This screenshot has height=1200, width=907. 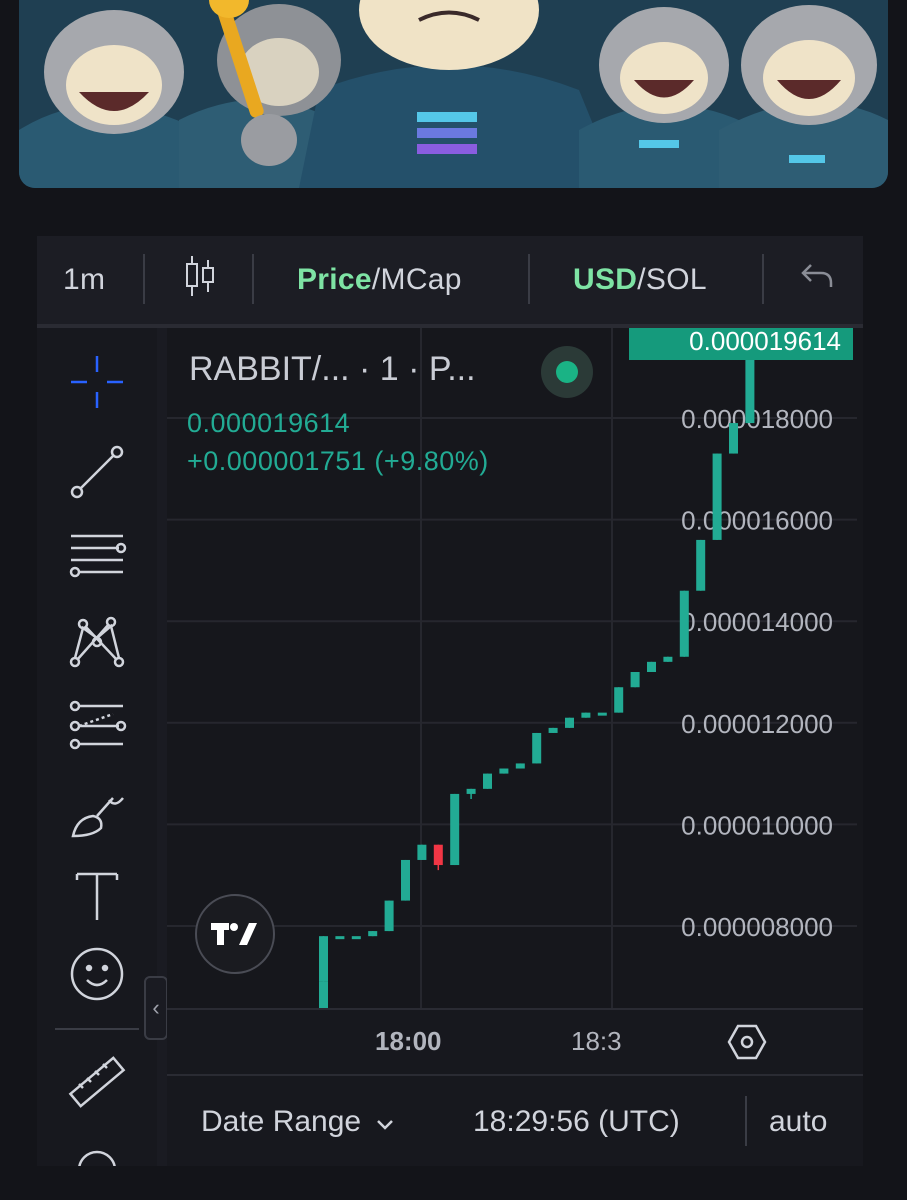 I want to click on drawing-toolbar, so click(x=97, y=747).